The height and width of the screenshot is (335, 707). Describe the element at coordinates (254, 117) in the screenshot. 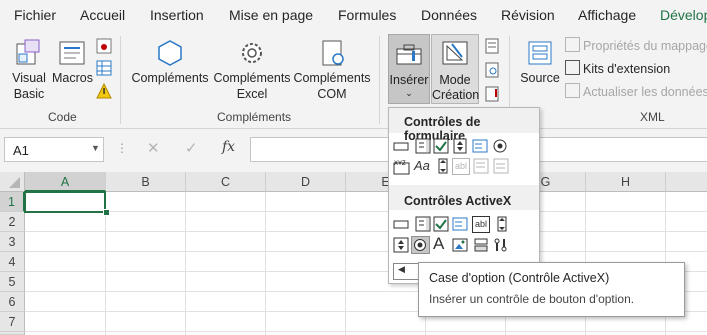

I see `group-label-complements: Compléments` at that location.